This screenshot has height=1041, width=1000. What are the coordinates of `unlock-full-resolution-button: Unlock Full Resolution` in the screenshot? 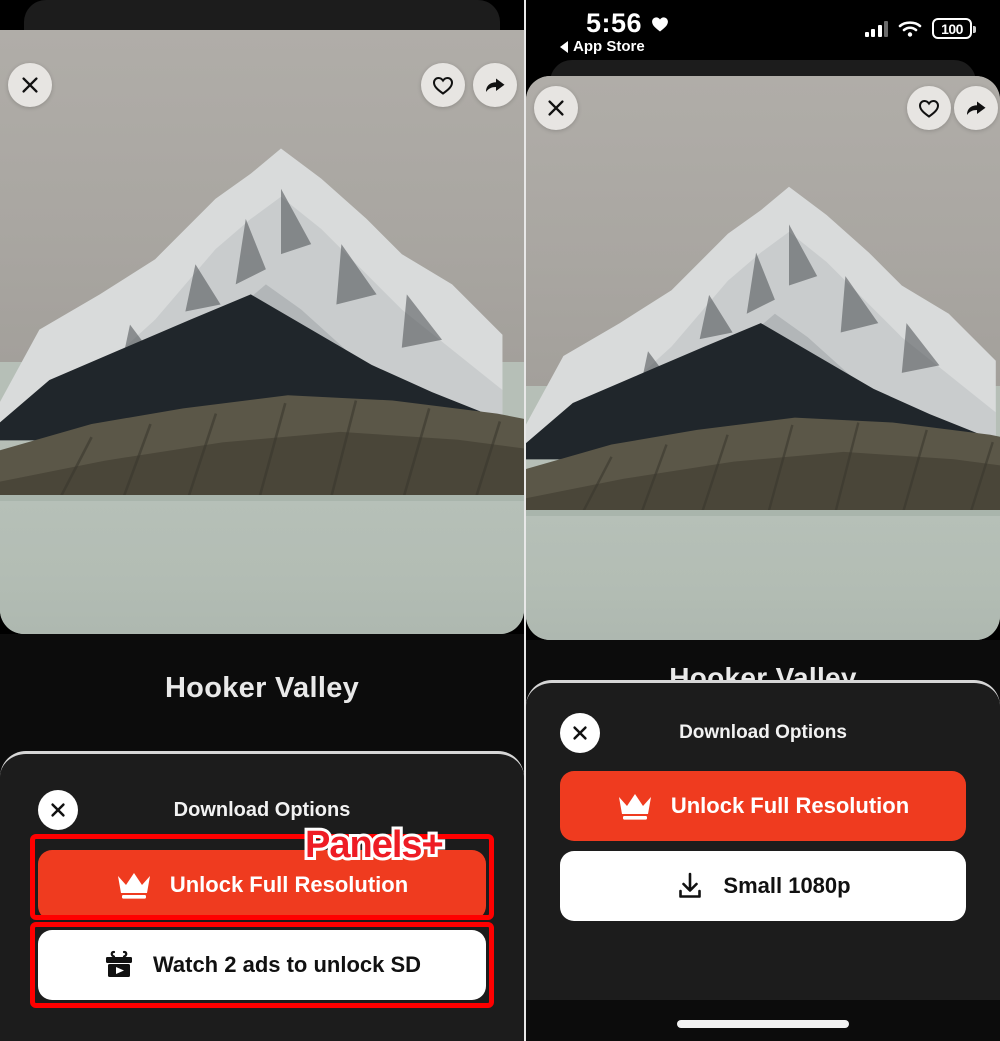 It's located at (763, 806).